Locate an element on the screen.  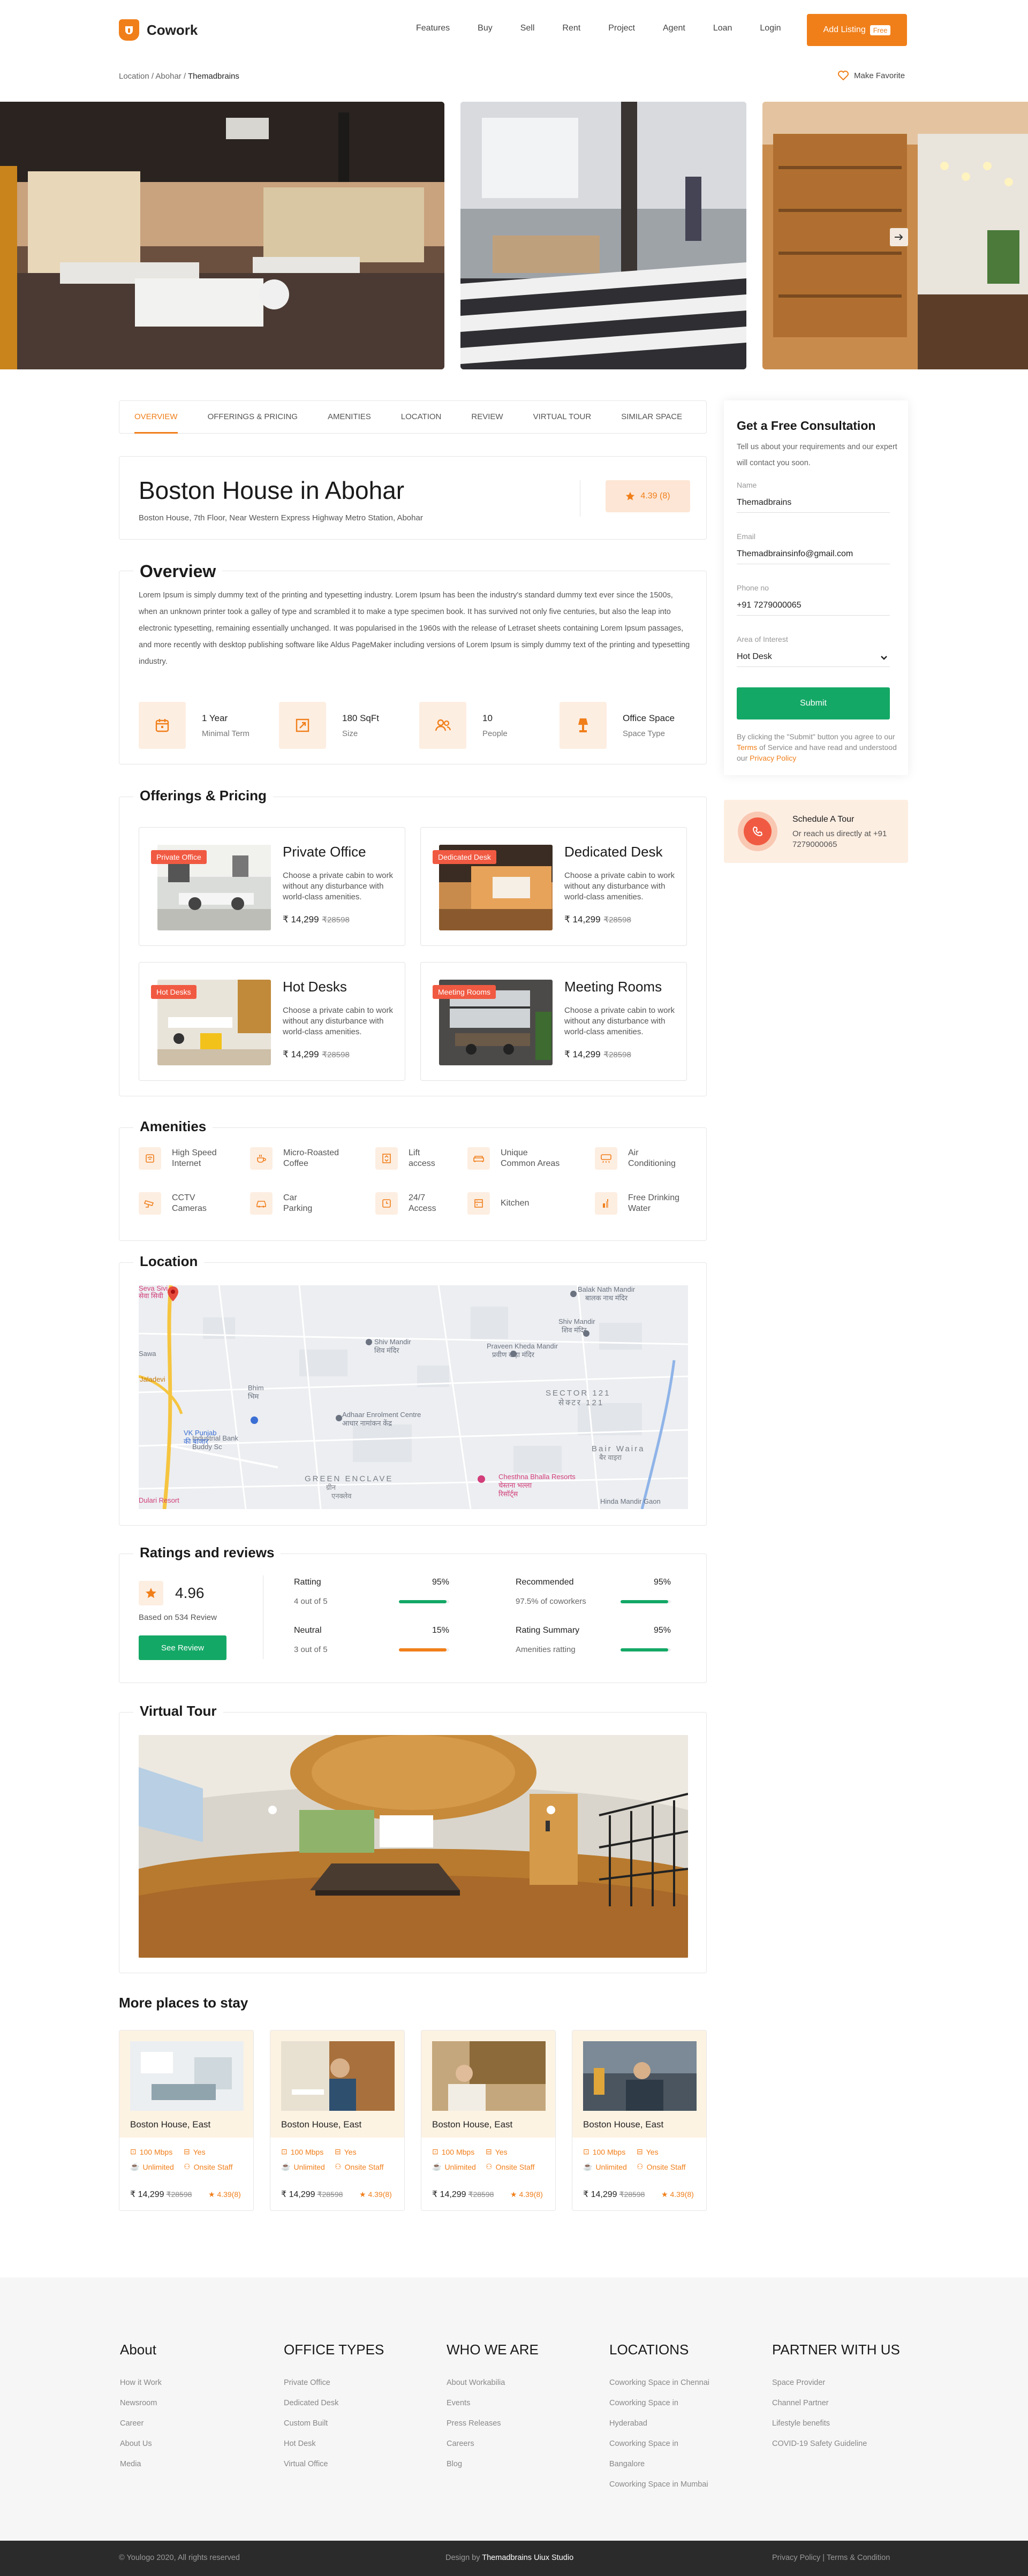
footer-link: Newsroom is located at coordinates (176, 2403).